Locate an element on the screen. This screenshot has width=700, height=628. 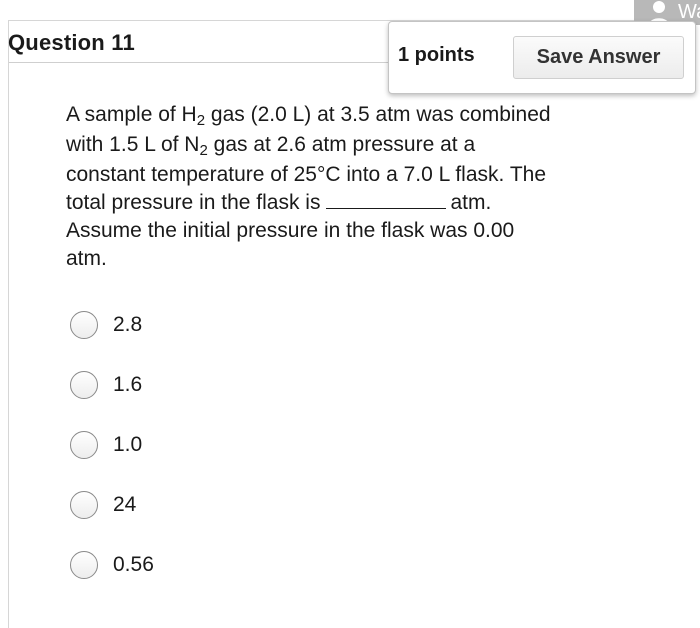
question-line: total pressure in the flask is atm. is located at coordinates (356, 202).